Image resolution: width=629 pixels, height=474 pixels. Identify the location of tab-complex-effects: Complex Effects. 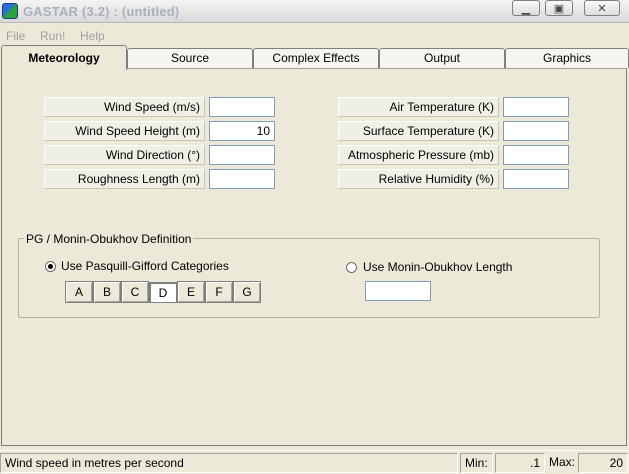
(316, 58).